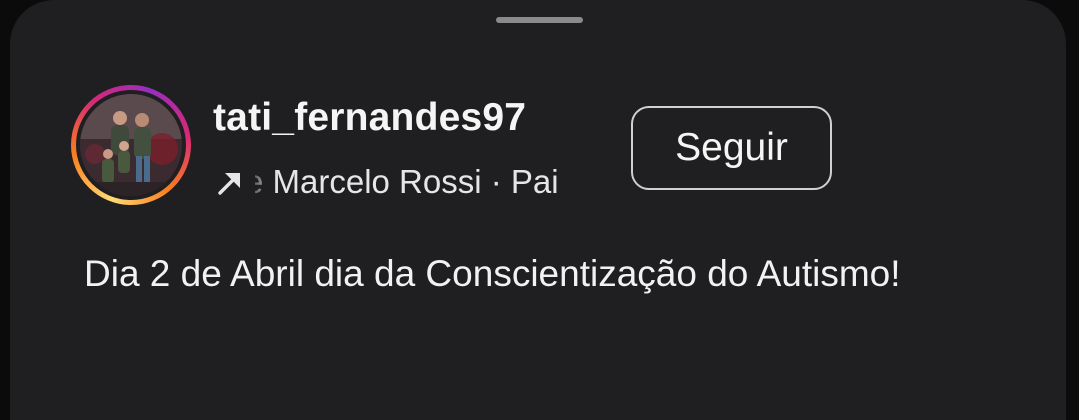  Describe the element at coordinates (407, 181) in the screenshot. I see `audio-text: e Marcelo Rossi · Pai` at that location.